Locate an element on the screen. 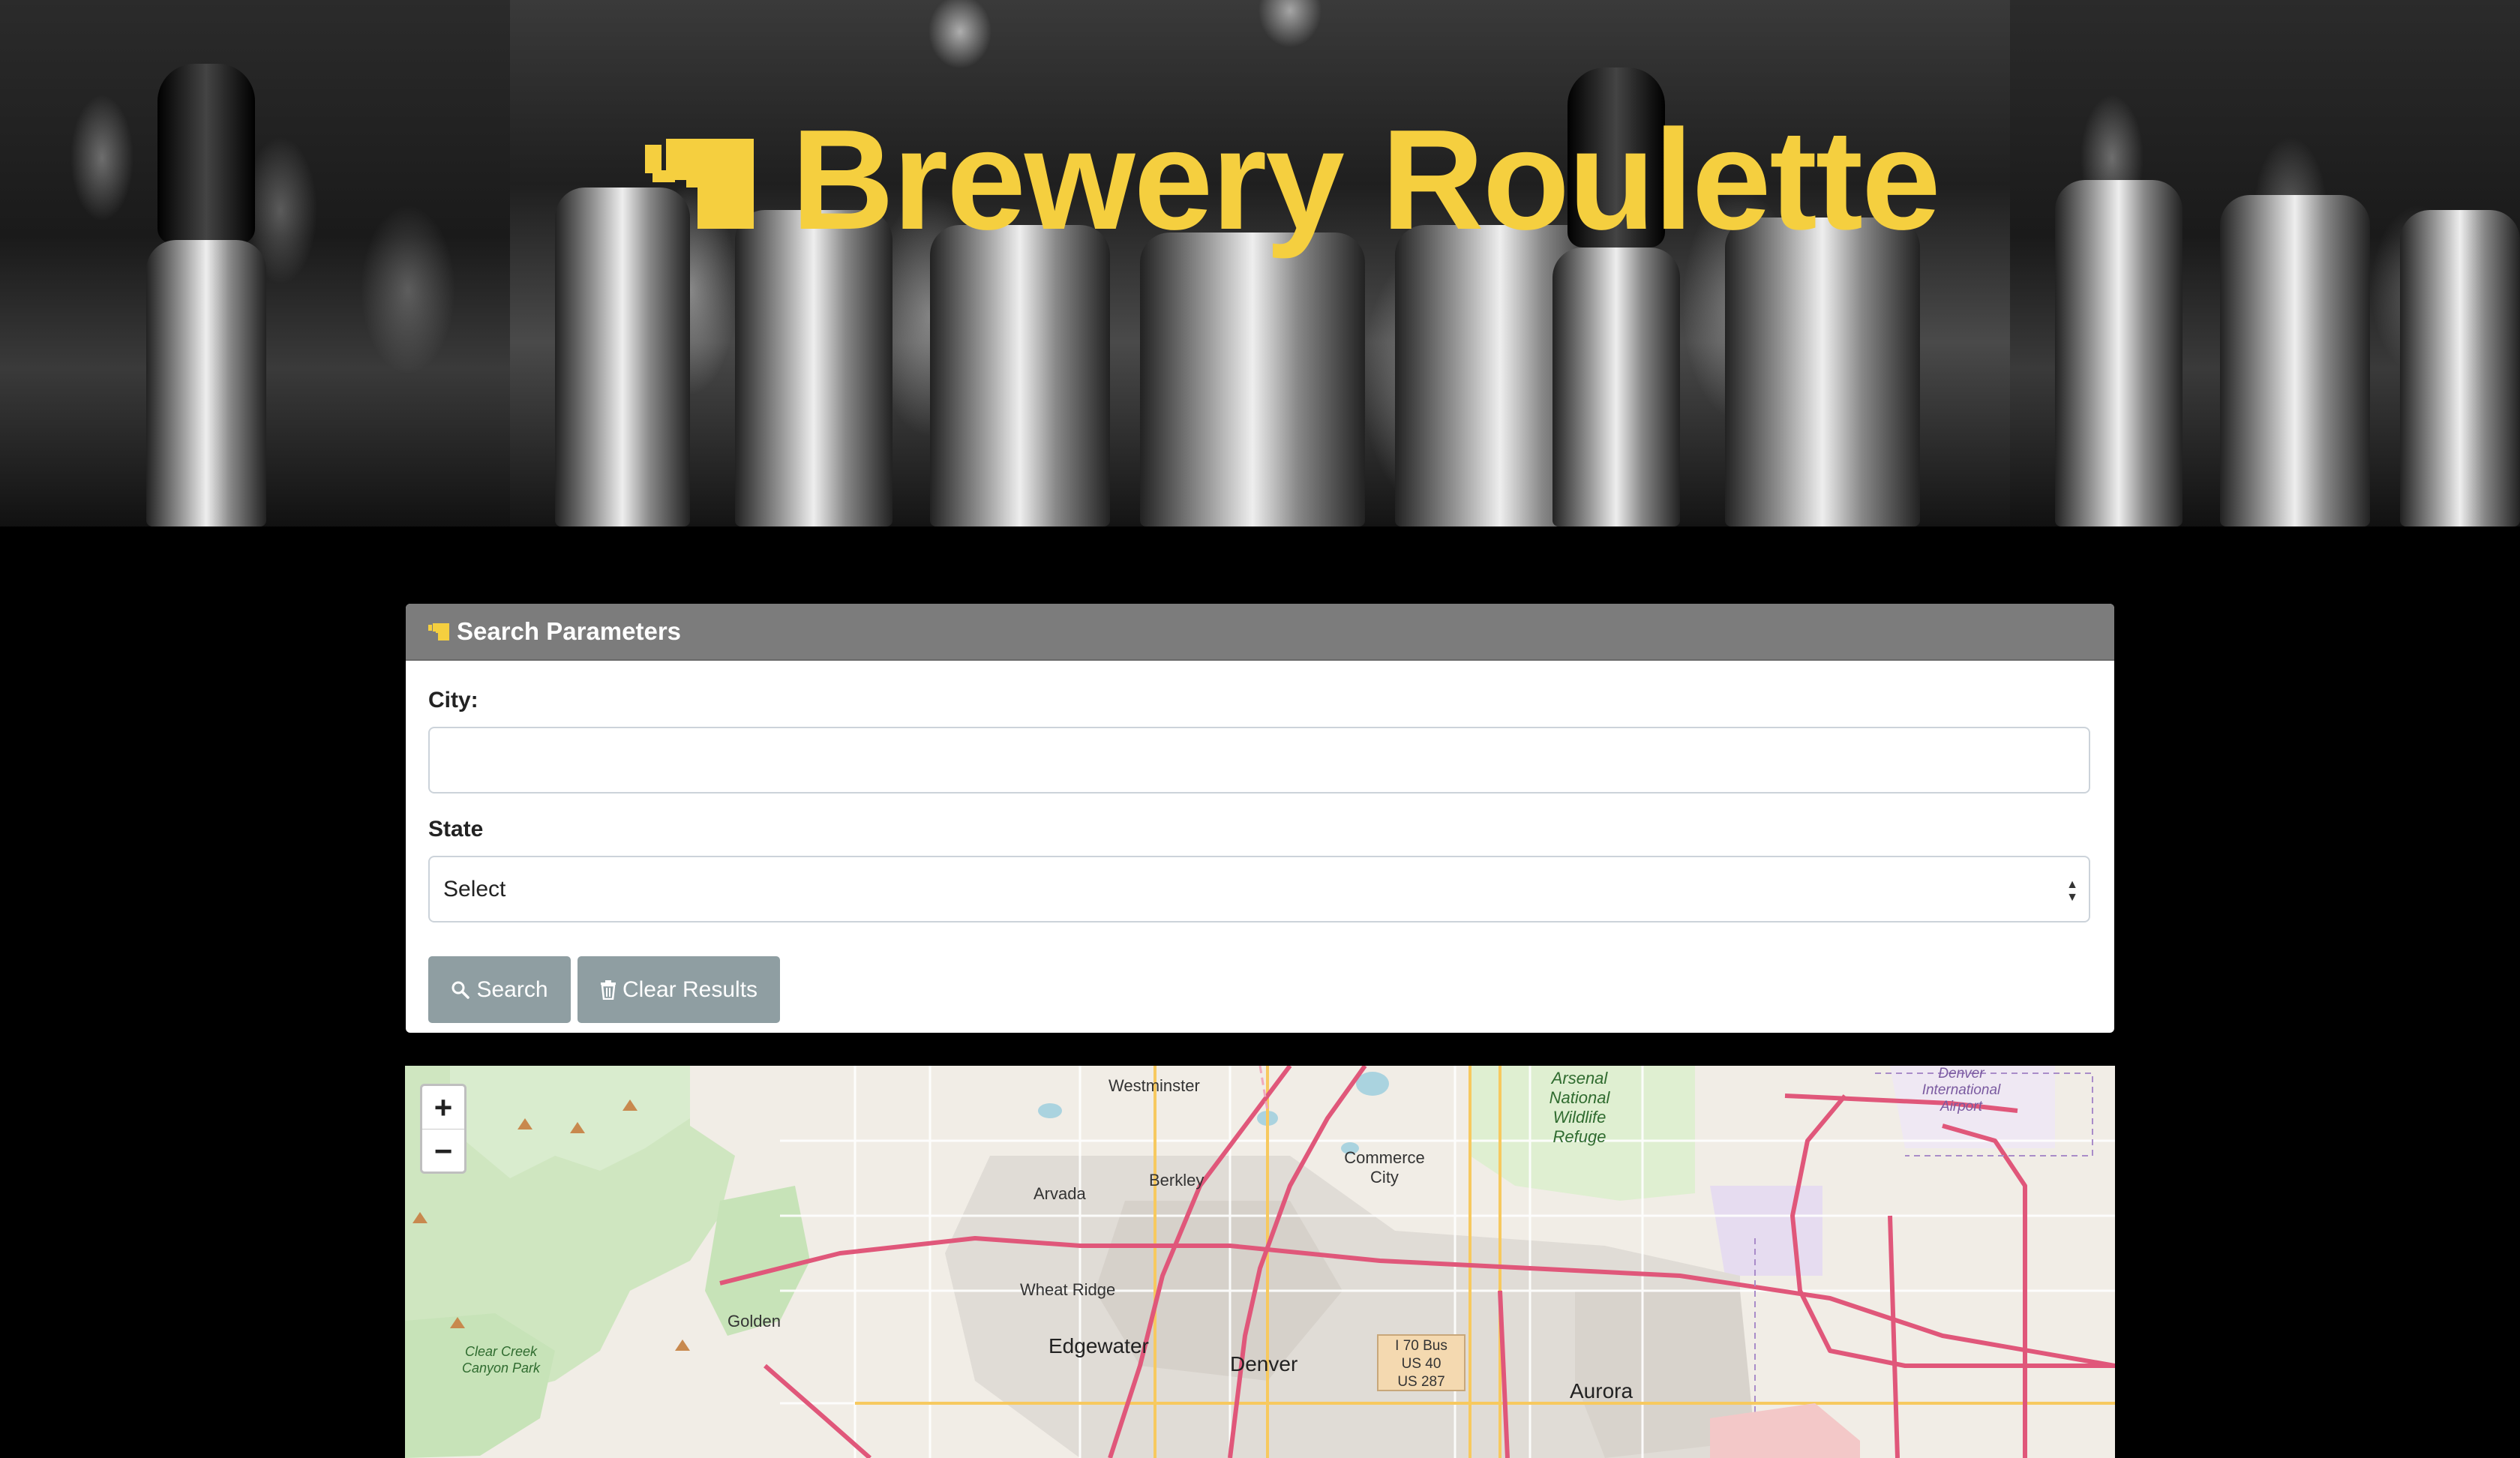 The width and height of the screenshot is (2520, 1458). map-label-clear-creek-canyon-park: Clear Creek Canyon Park is located at coordinates (501, 1360).